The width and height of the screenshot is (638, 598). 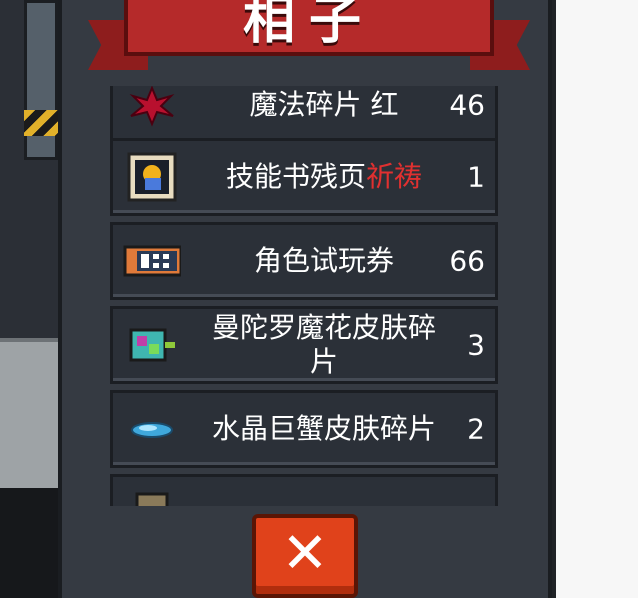 What do you see at coordinates (476, 429) in the screenshot?
I see `item-count: 2` at bounding box center [476, 429].